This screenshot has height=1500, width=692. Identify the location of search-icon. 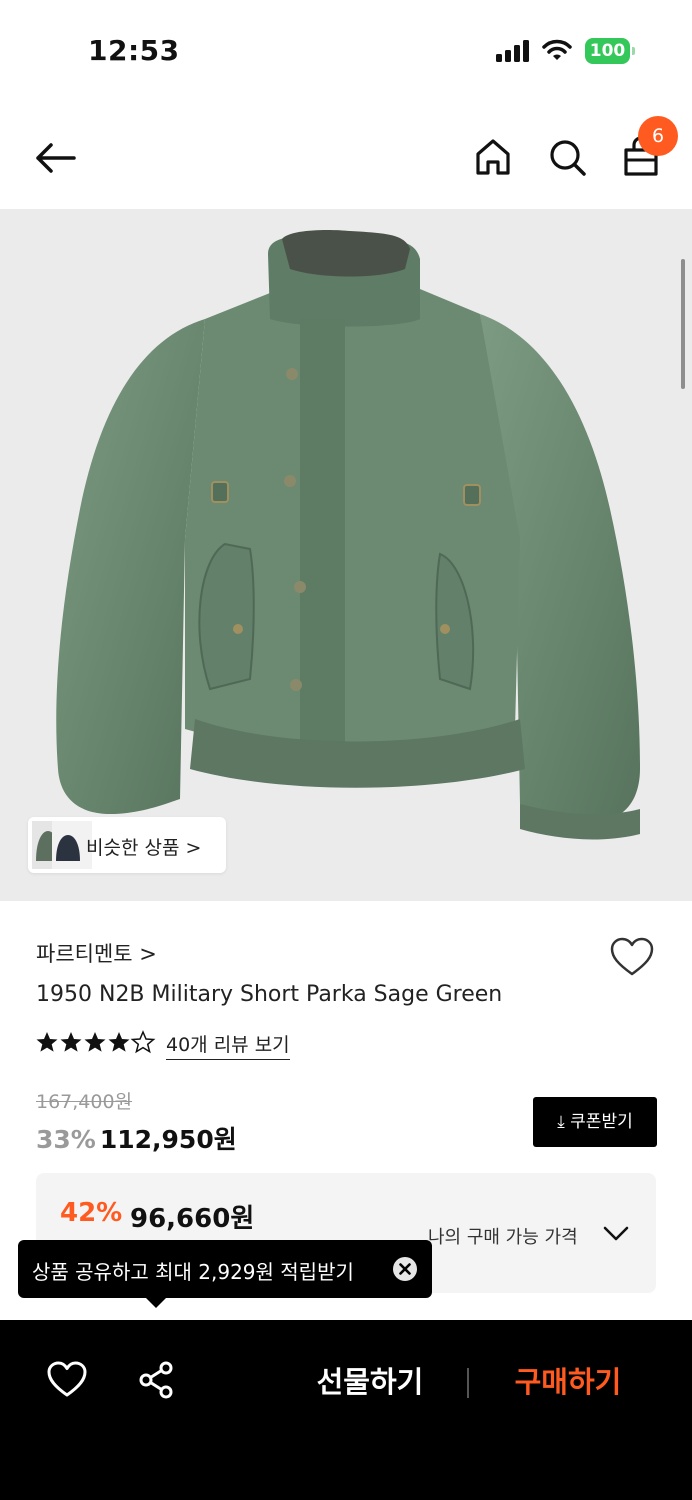
(568, 158).